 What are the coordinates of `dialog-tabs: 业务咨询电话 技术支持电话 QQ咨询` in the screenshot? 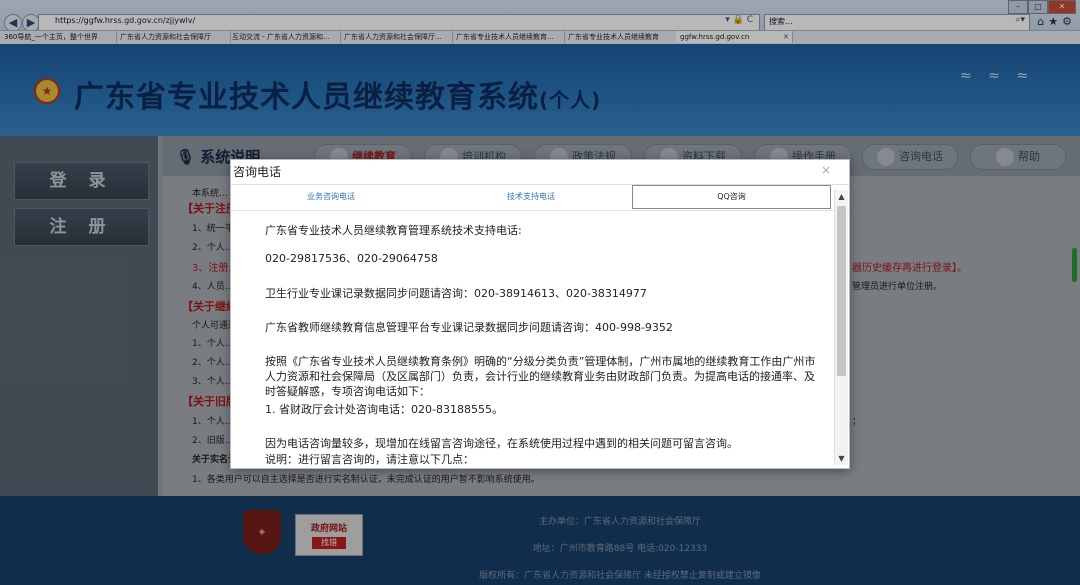 It's located at (540, 198).